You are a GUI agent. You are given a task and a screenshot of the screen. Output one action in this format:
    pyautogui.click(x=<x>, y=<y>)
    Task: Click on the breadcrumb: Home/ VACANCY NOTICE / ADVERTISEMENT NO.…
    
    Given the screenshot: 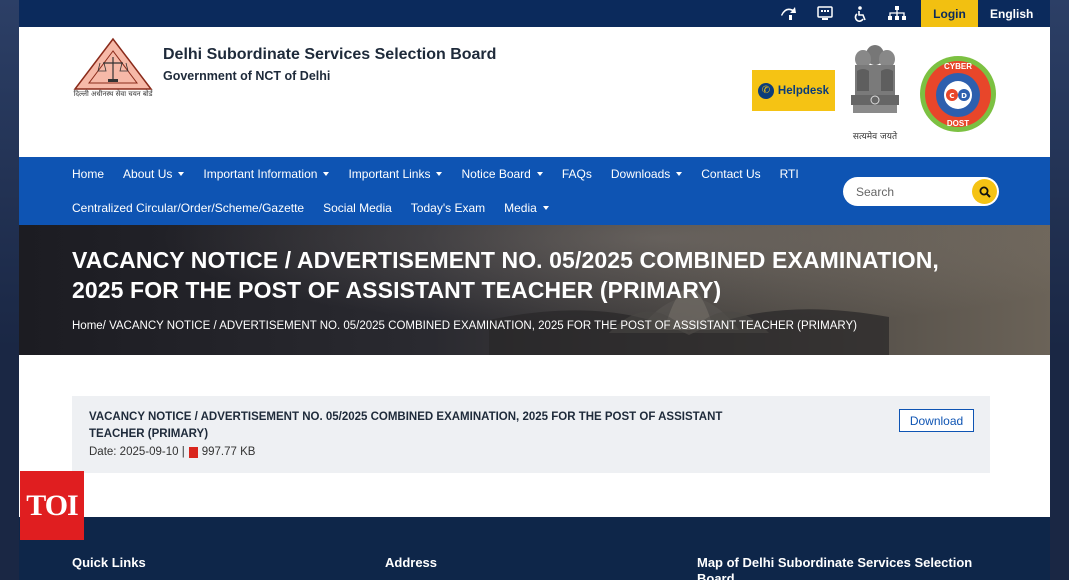 What is the action you would take?
    pyautogui.click(x=464, y=326)
    